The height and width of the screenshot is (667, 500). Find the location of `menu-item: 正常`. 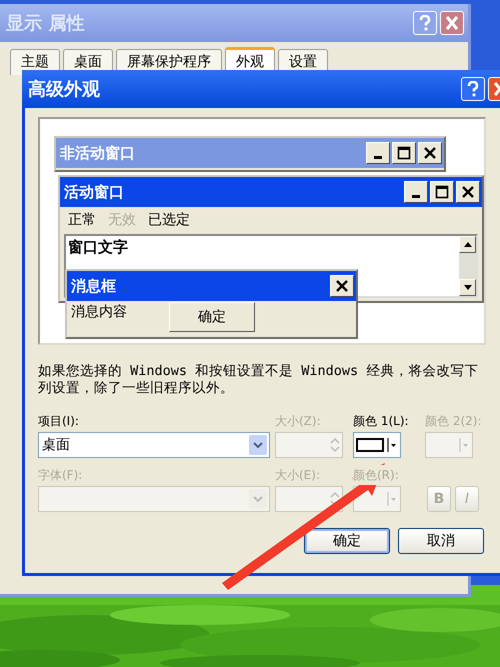

menu-item: 正常 is located at coordinates (82, 220).